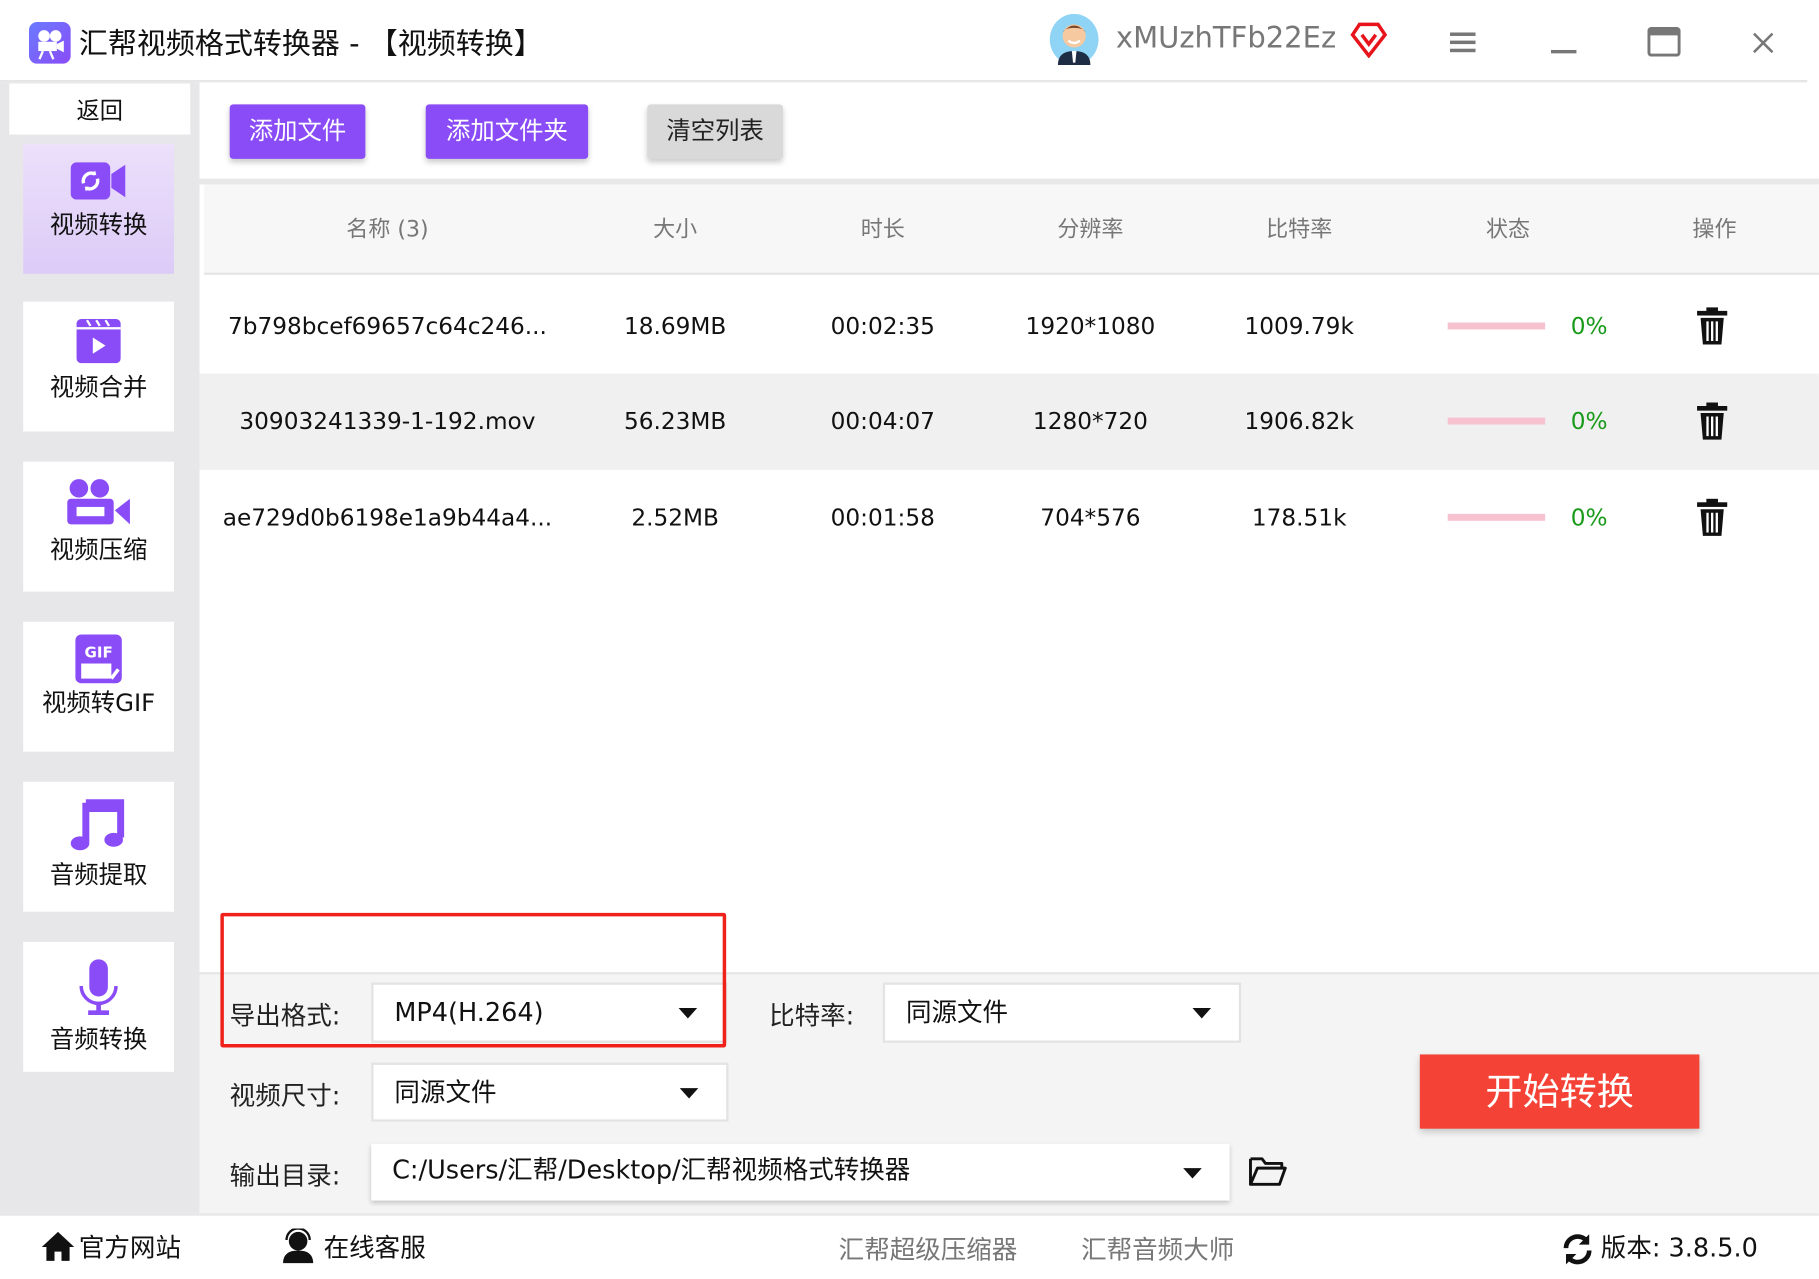 Image resolution: width=1819 pixels, height=1279 pixels. Describe the element at coordinates (1559, 1091) in the screenshot. I see `start-convert-button: 开始转换` at that location.